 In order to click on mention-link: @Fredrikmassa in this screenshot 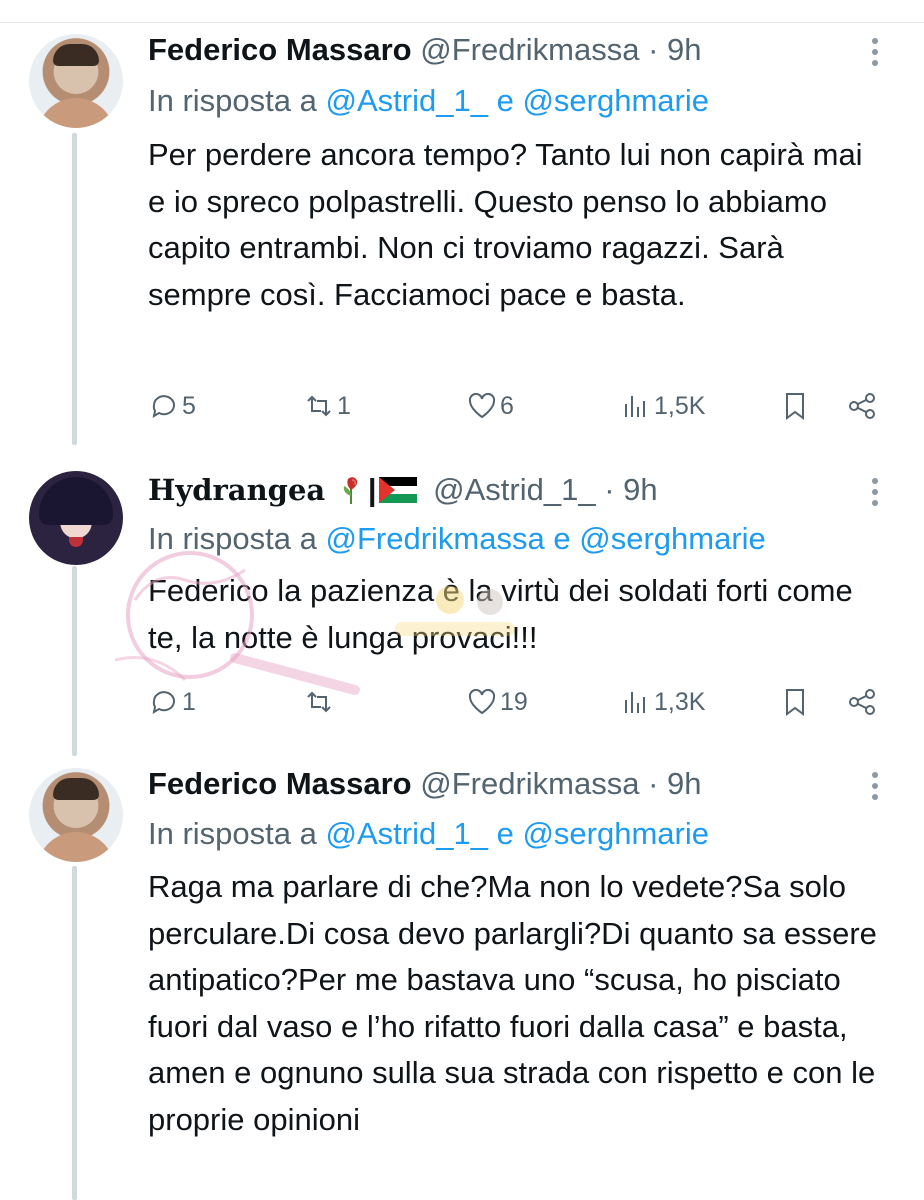, I will do `click(435, 538)`.